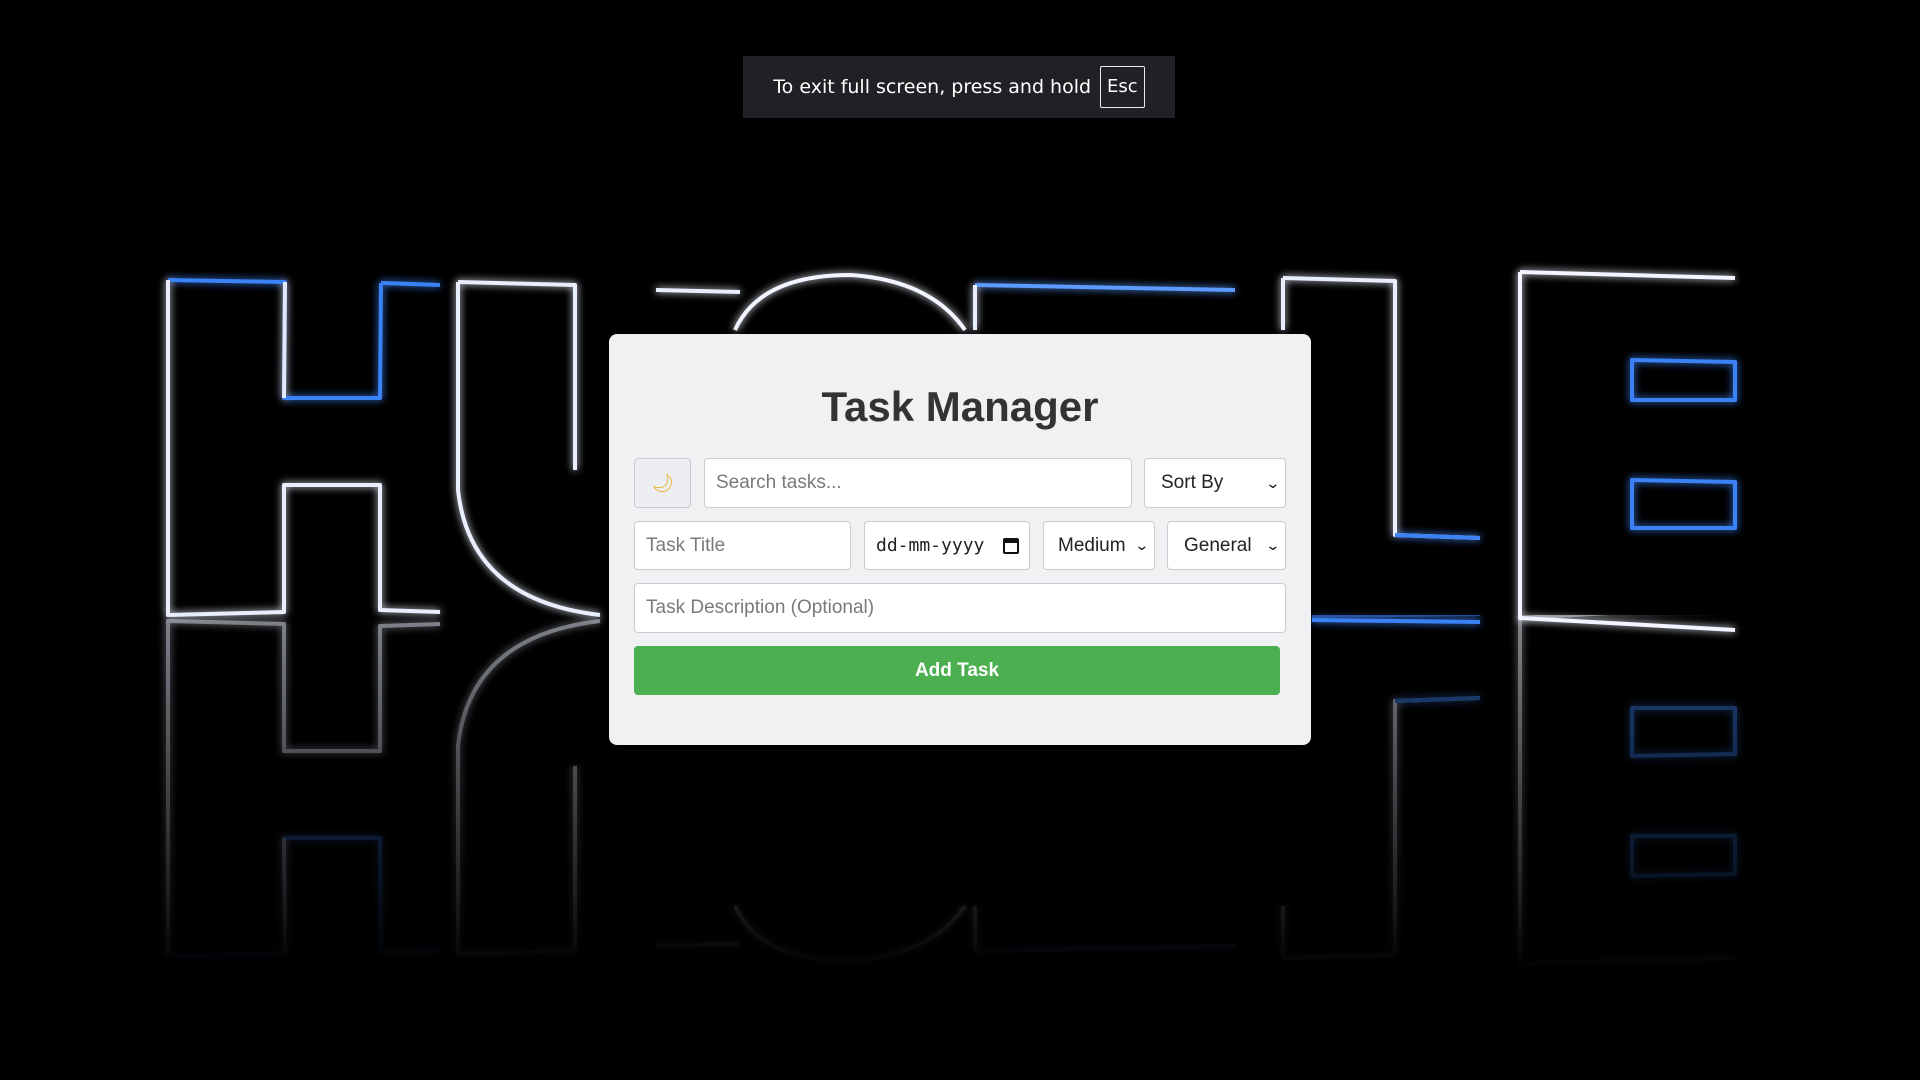 Image resolution: width=1920 pixels, height=1080 pixels. I want to click on esc-key-hint: Esc, so click(1122, 87).